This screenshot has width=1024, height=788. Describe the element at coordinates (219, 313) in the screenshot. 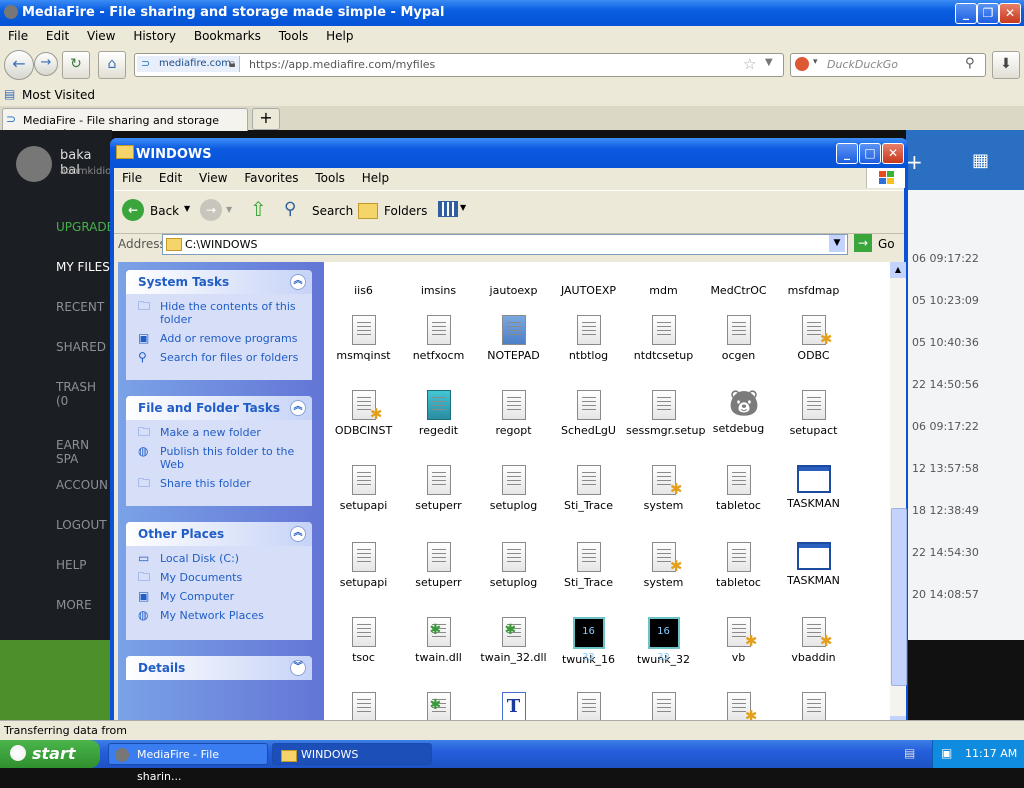

I see `hide-contents-link: 🗀 Hide the contents of this folder` at that location.